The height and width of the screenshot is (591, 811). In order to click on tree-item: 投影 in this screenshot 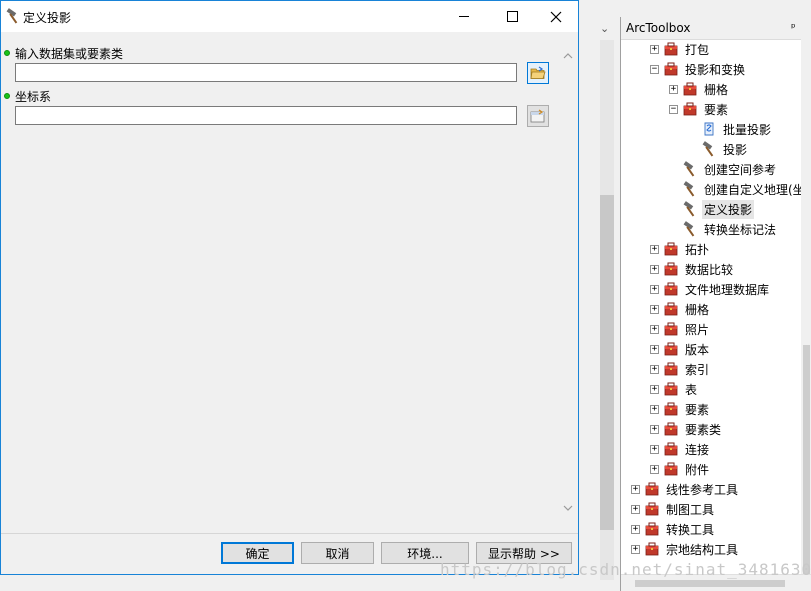, I will do `click(718, 149)`.